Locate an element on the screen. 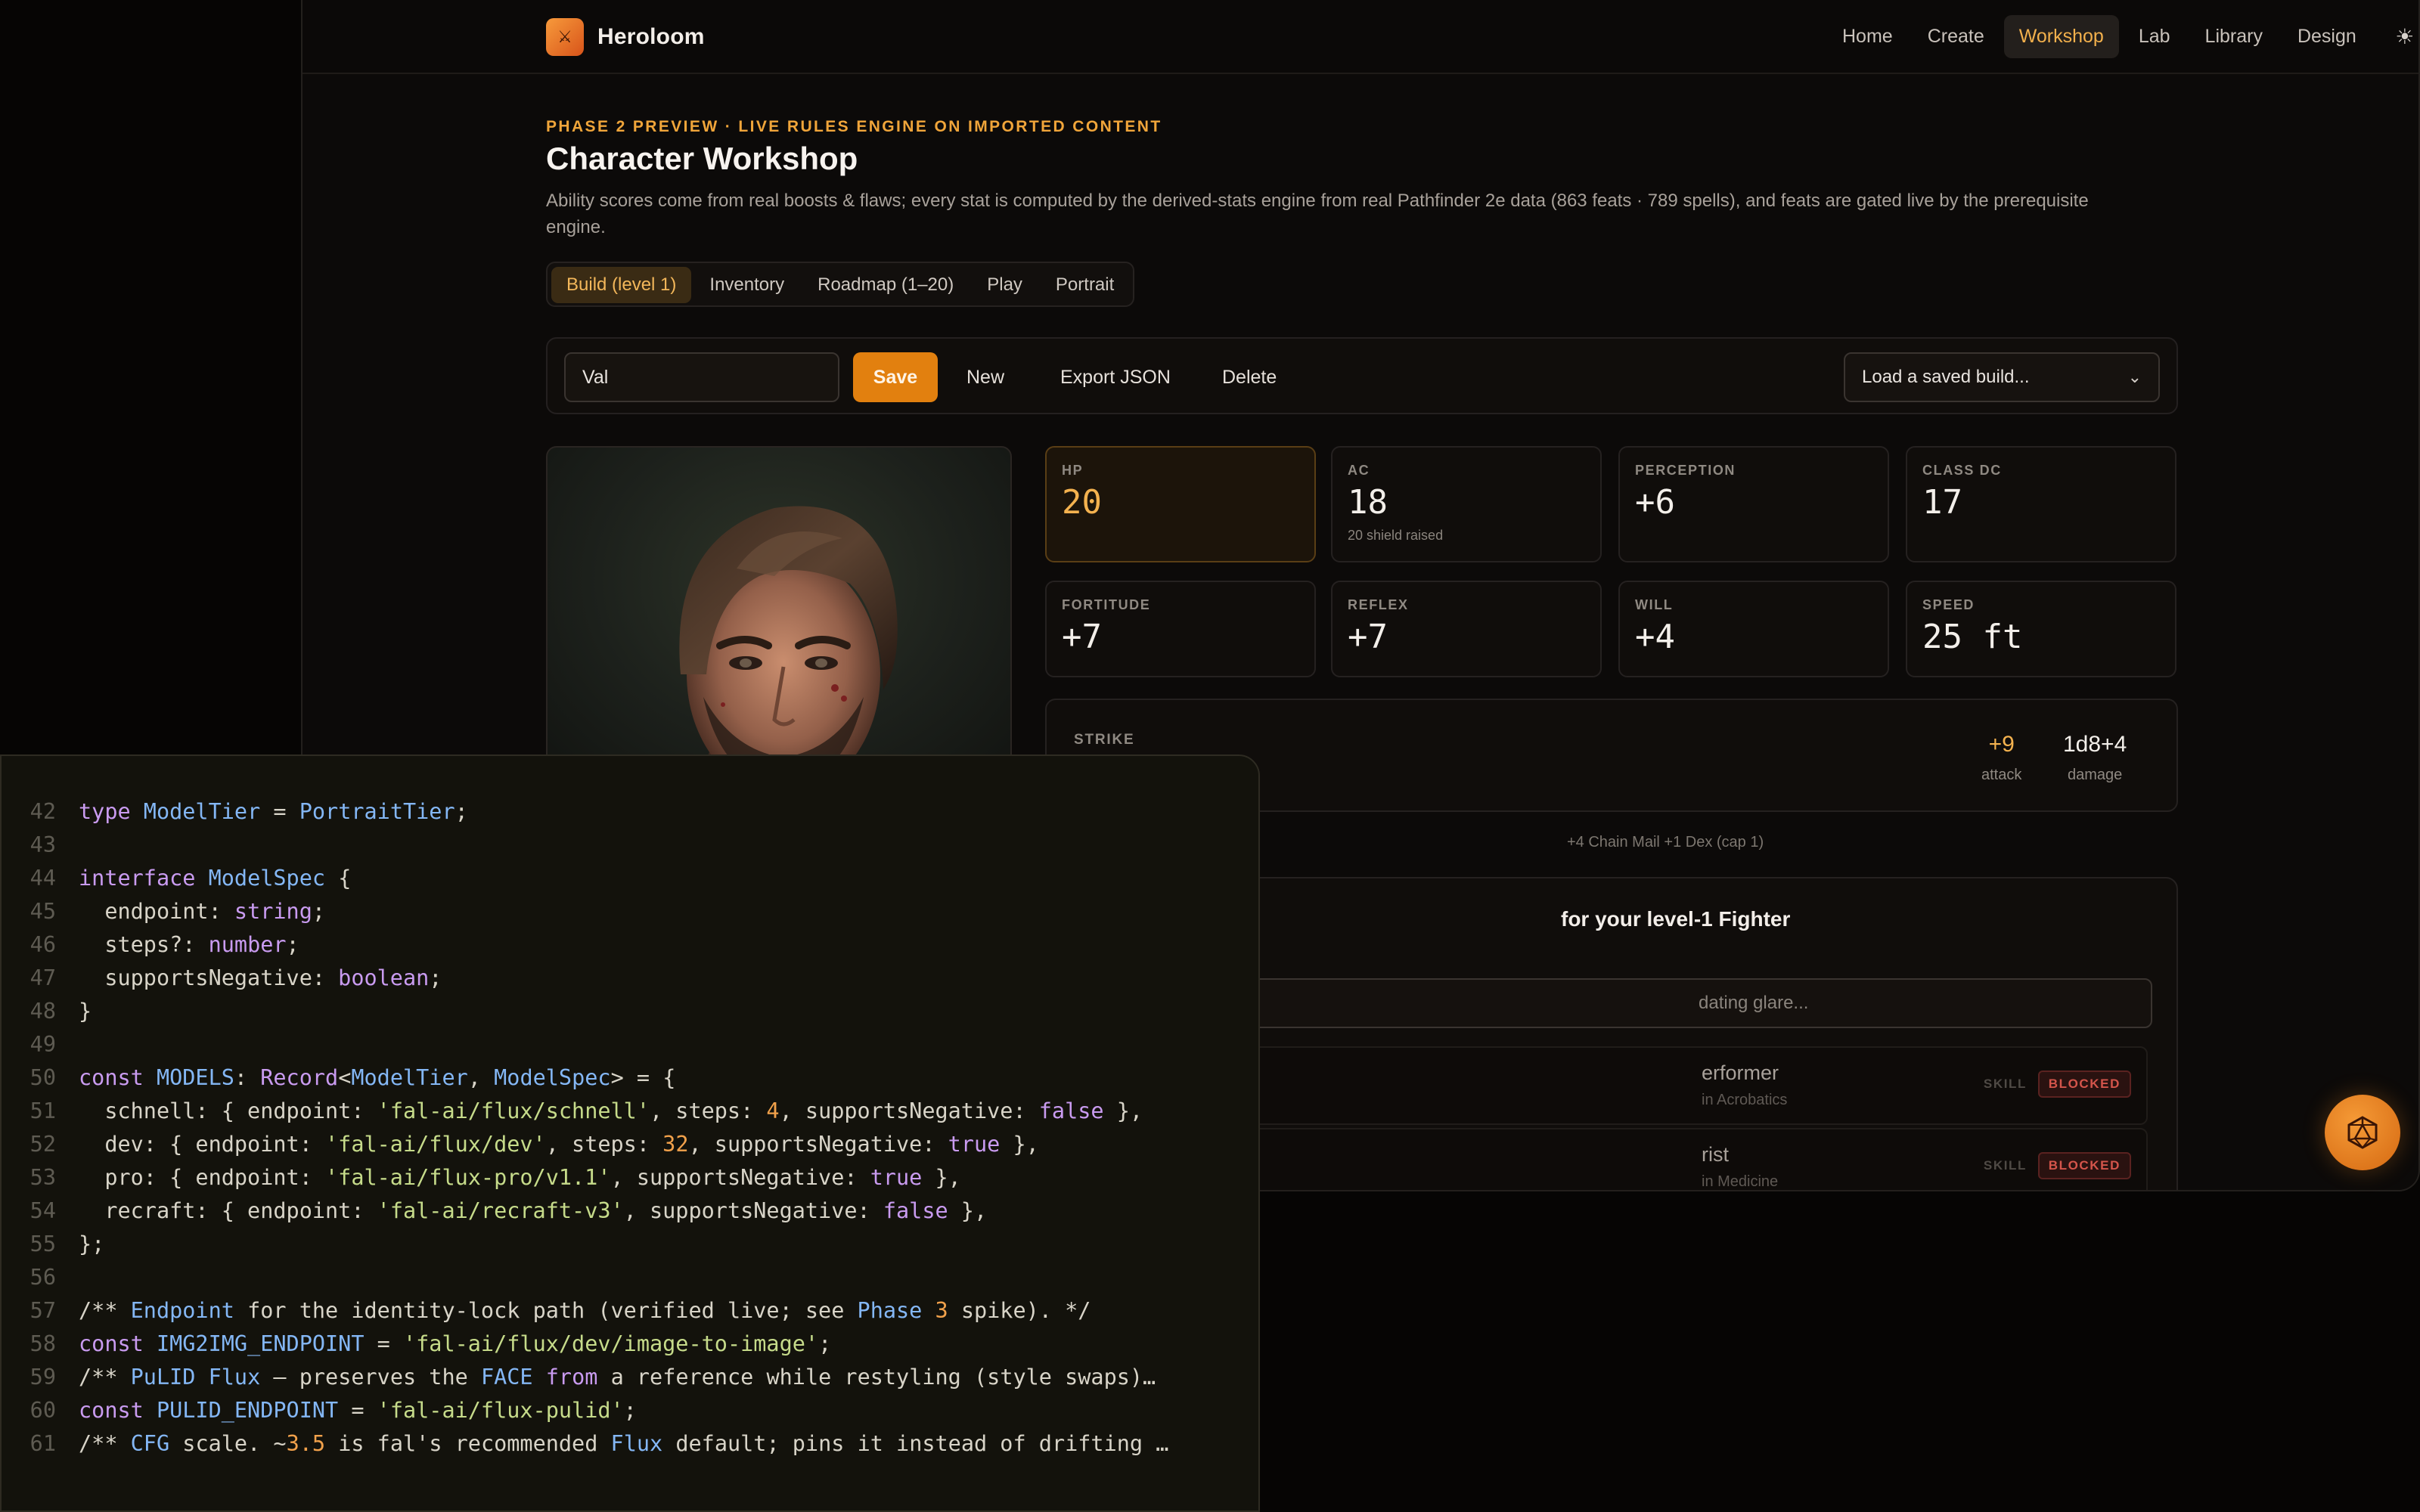 Image resolution: width=2420 pixels, height=1512 pixels. tab-portrait: Portrait is located at coordinates (1085, 285).